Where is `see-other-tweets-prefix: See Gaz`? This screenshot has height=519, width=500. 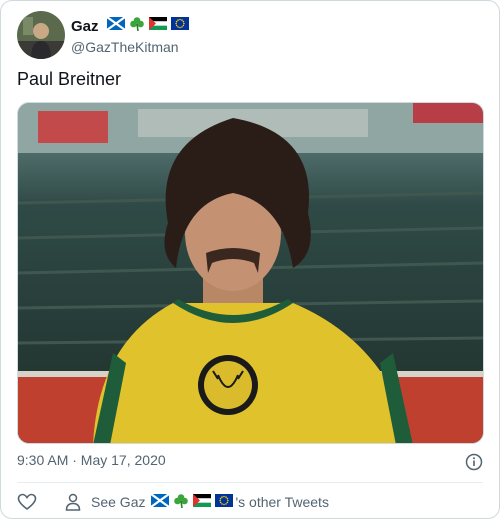
see-other-tweets-prefix: See Gaz is located at coordinates (118, 502).